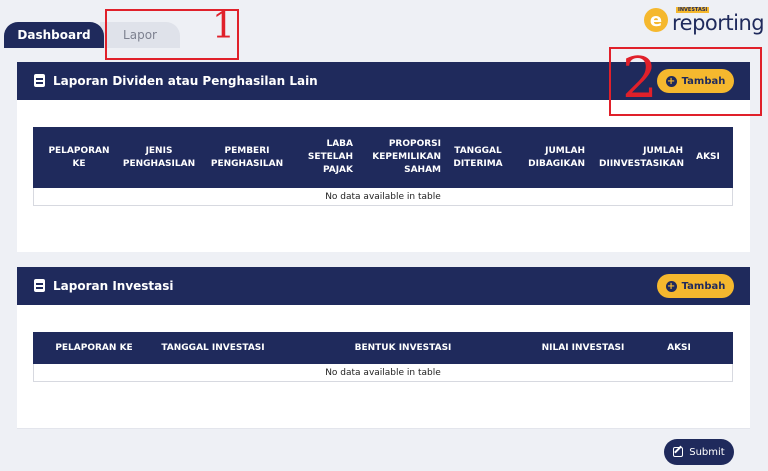 Image resolution: width=768 pixels, height=471 pixels. What do you see at coordinates (641, 158) in the screenshot?
I see `col-jumlah-diinvestasikan: JUMLAH DIINVESTASIKAN` at bounding box center [641, 158].